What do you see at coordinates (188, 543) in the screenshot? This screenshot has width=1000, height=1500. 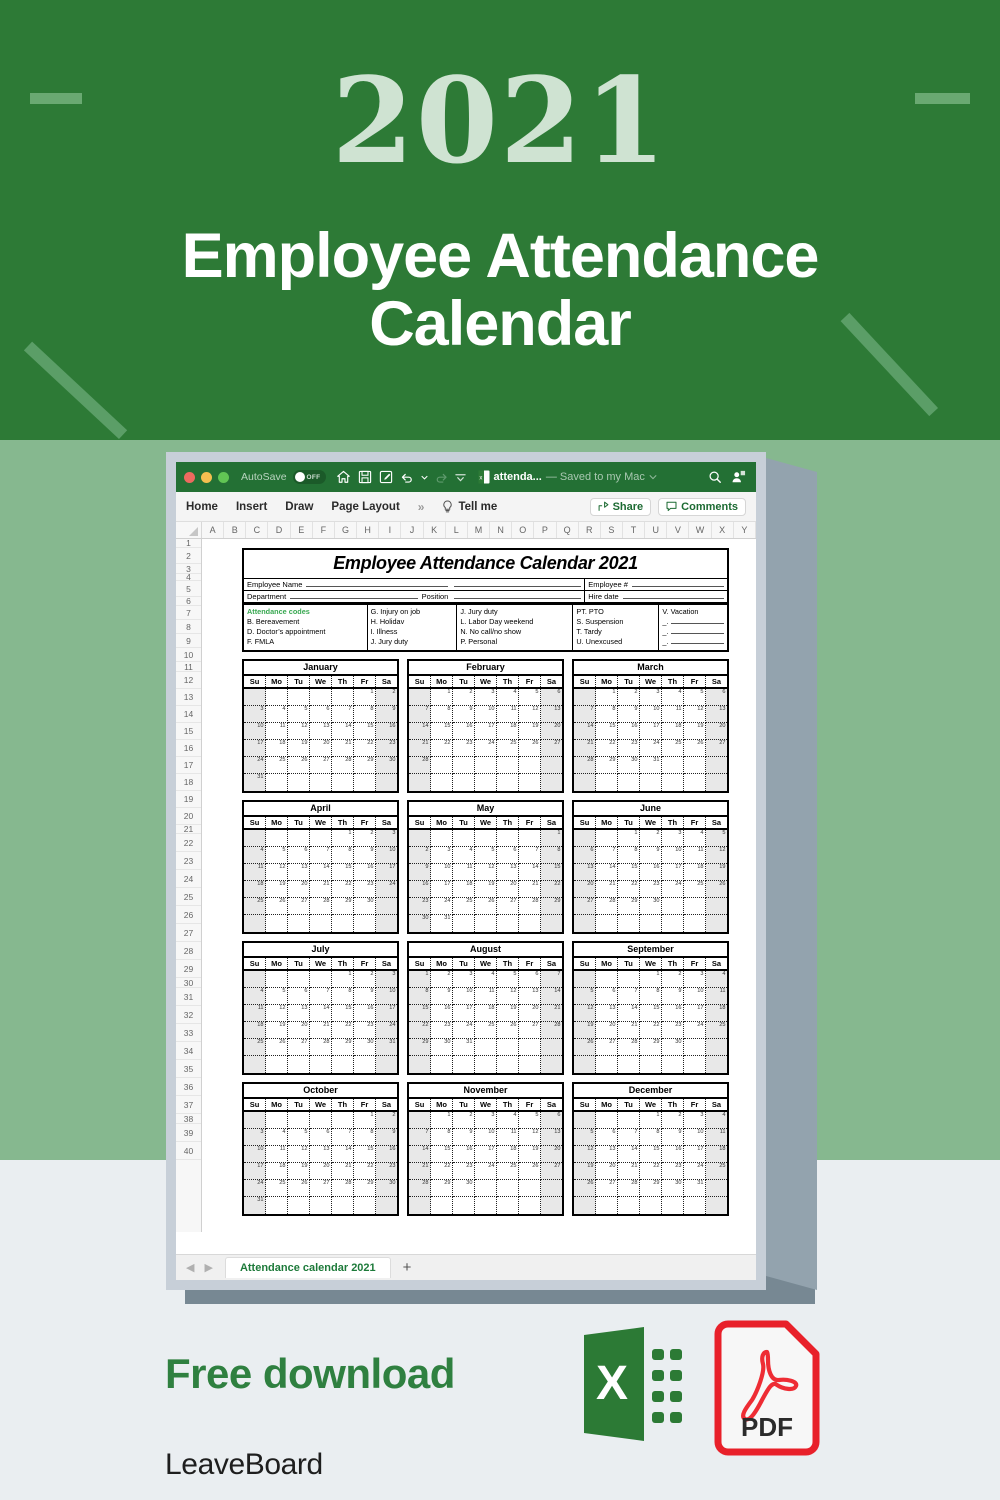 I see `row-header-1: 1` at bounding box center [188, 543].